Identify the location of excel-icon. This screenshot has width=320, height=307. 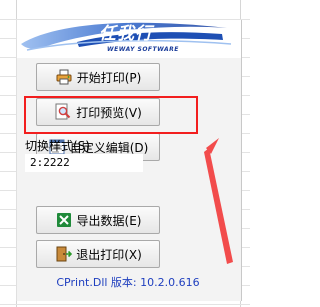
(64, 220).